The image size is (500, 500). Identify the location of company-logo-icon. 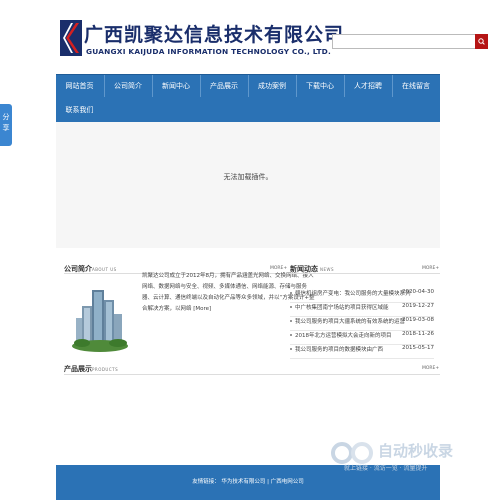
(71, 38).